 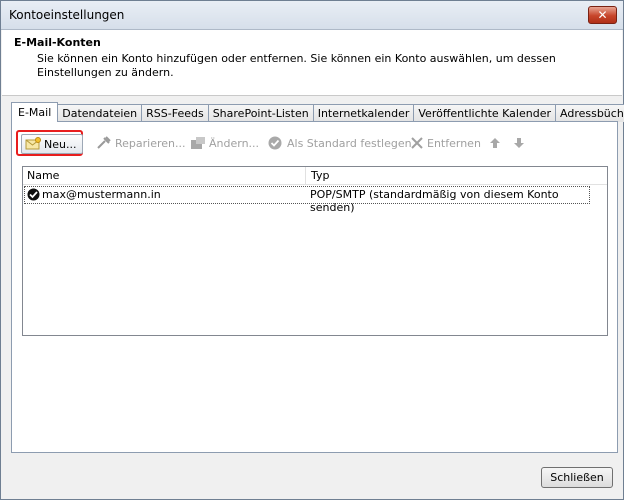 What do you see at coordinates (589, 113) in the screenshot?
I see `tab-address-books: Adressbücher` at bounding box center [589, 113].